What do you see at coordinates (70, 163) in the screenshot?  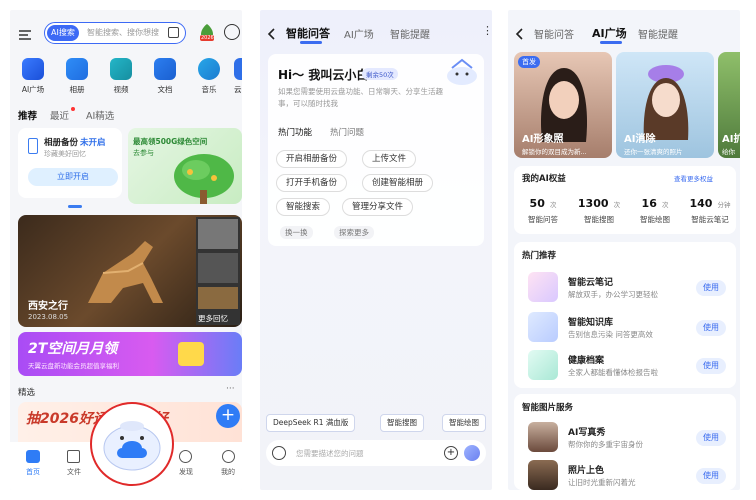 I see `backup-card: 相册备份 未开启 珍藏美好回忆 立即开启` at bounding box center [70, 163].